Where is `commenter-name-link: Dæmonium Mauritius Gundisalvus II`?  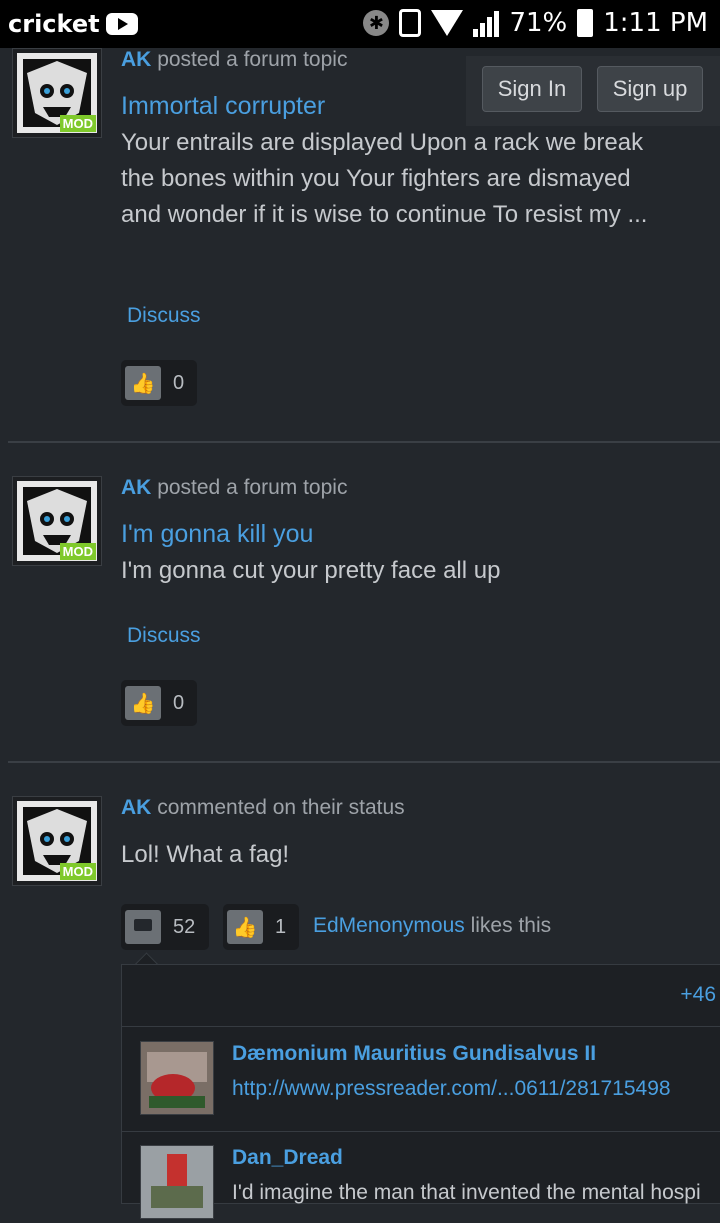 commenter-name-link: Dæmonium Mauritius Gundisalvus II is located at coordinates (414, 1054).